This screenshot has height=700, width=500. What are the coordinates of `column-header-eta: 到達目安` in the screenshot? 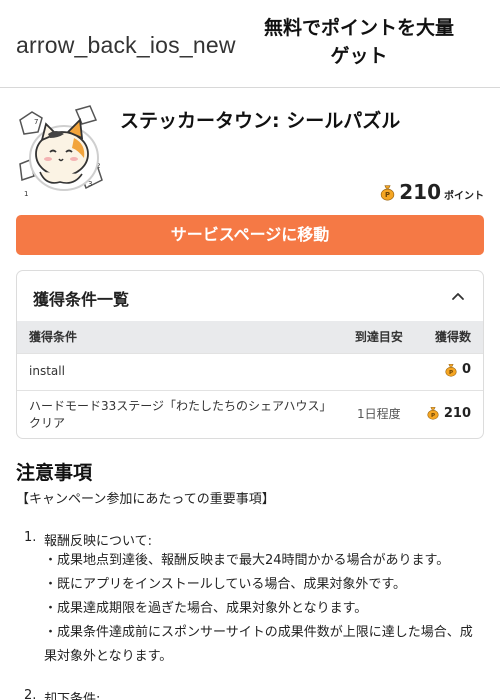 It's located at (378, 337).